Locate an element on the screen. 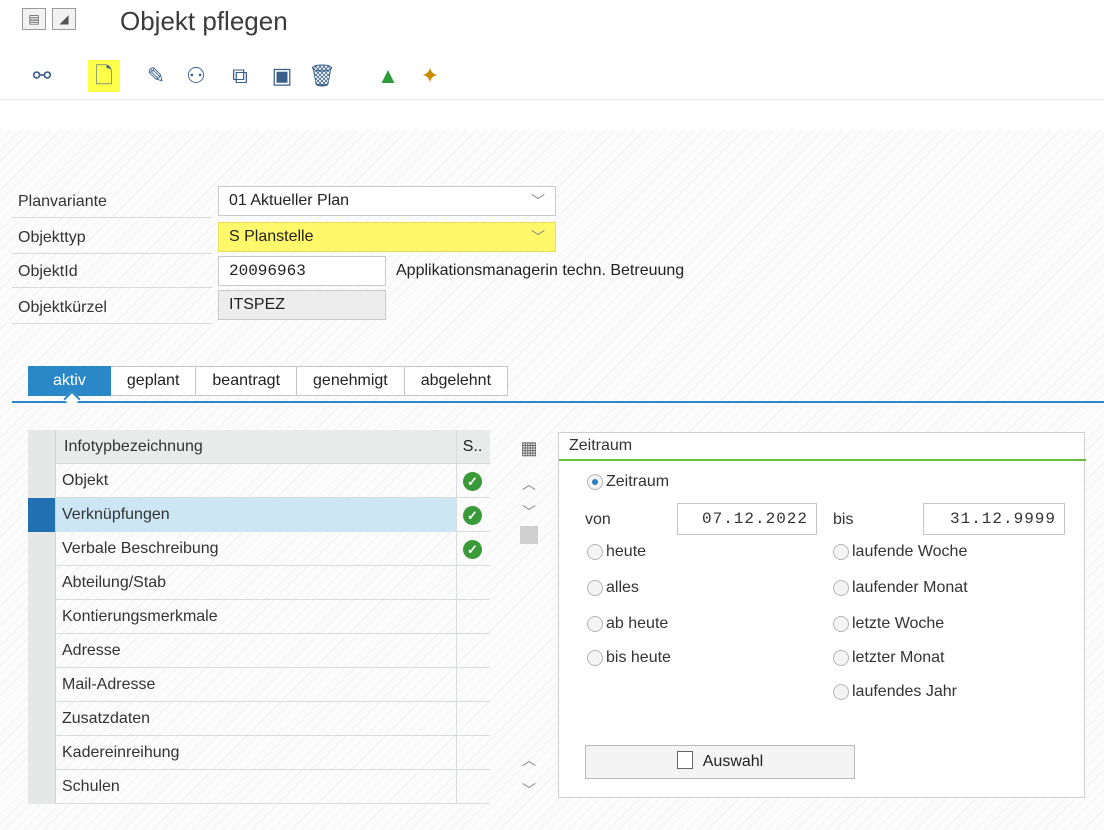 Image resolution: width=1104 pixels, height=830 pixels. column-header-infotypbezeichnung: Infotypbezeichnung is located at coordinates (256, 447).